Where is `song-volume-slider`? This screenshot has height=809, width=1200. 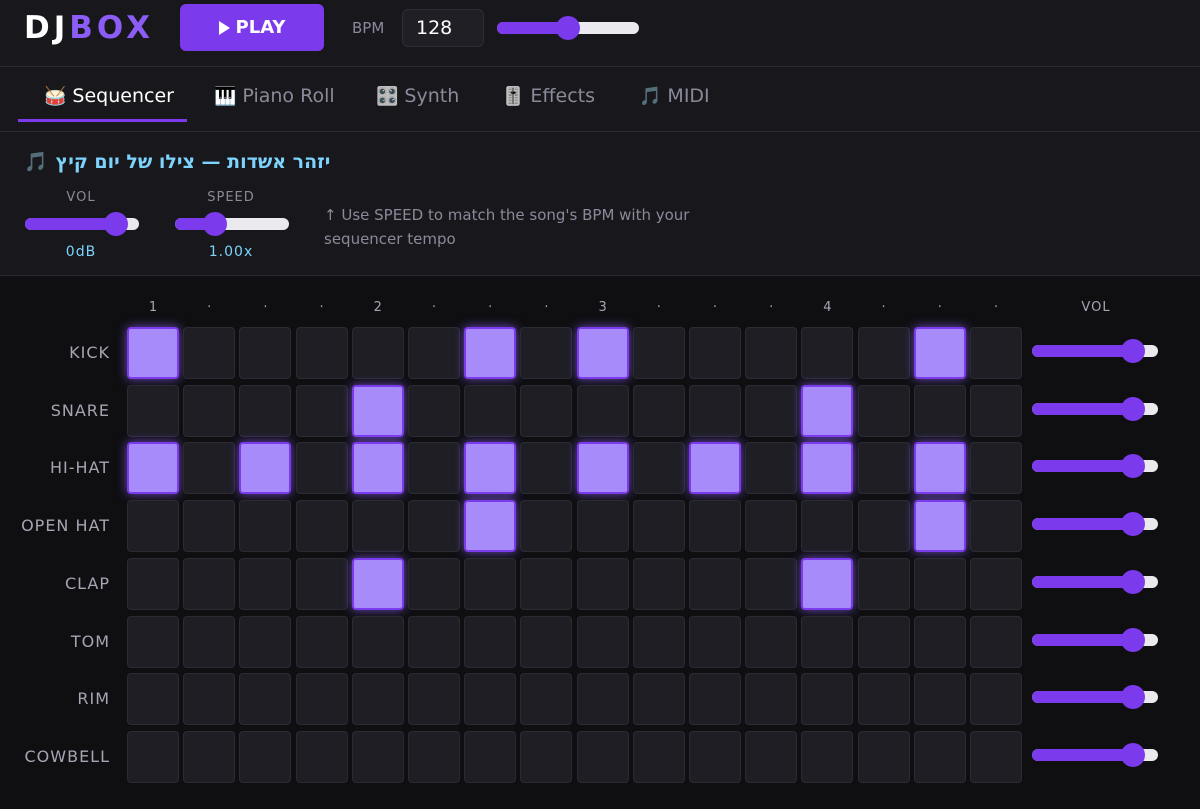 song-volume-slider is located at coordinates (82, 224).